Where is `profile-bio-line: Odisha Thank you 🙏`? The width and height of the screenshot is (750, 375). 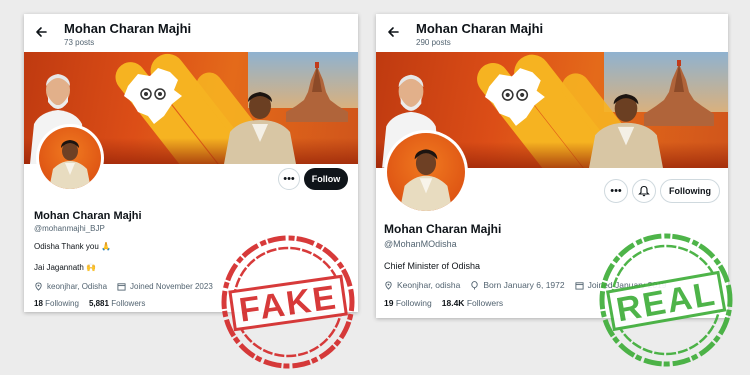
profile-bio-line: Odisha Thank you 🙏 is located at coordinates (72, 246).